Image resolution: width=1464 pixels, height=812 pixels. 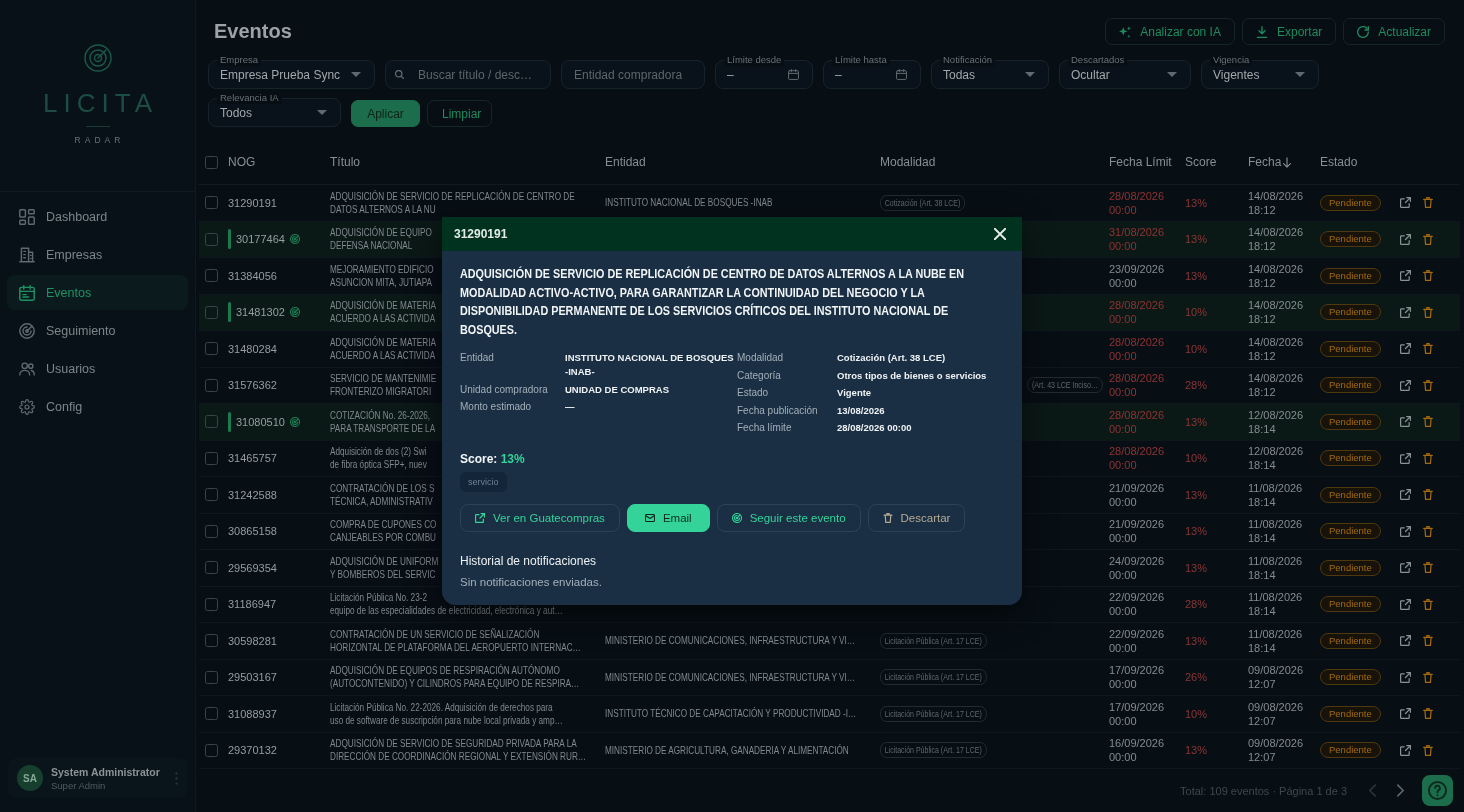 What do you see at coordinates (483, 482) in the screenshot?
I see `tag-chip: servicio` at bounding box center [483, 482].